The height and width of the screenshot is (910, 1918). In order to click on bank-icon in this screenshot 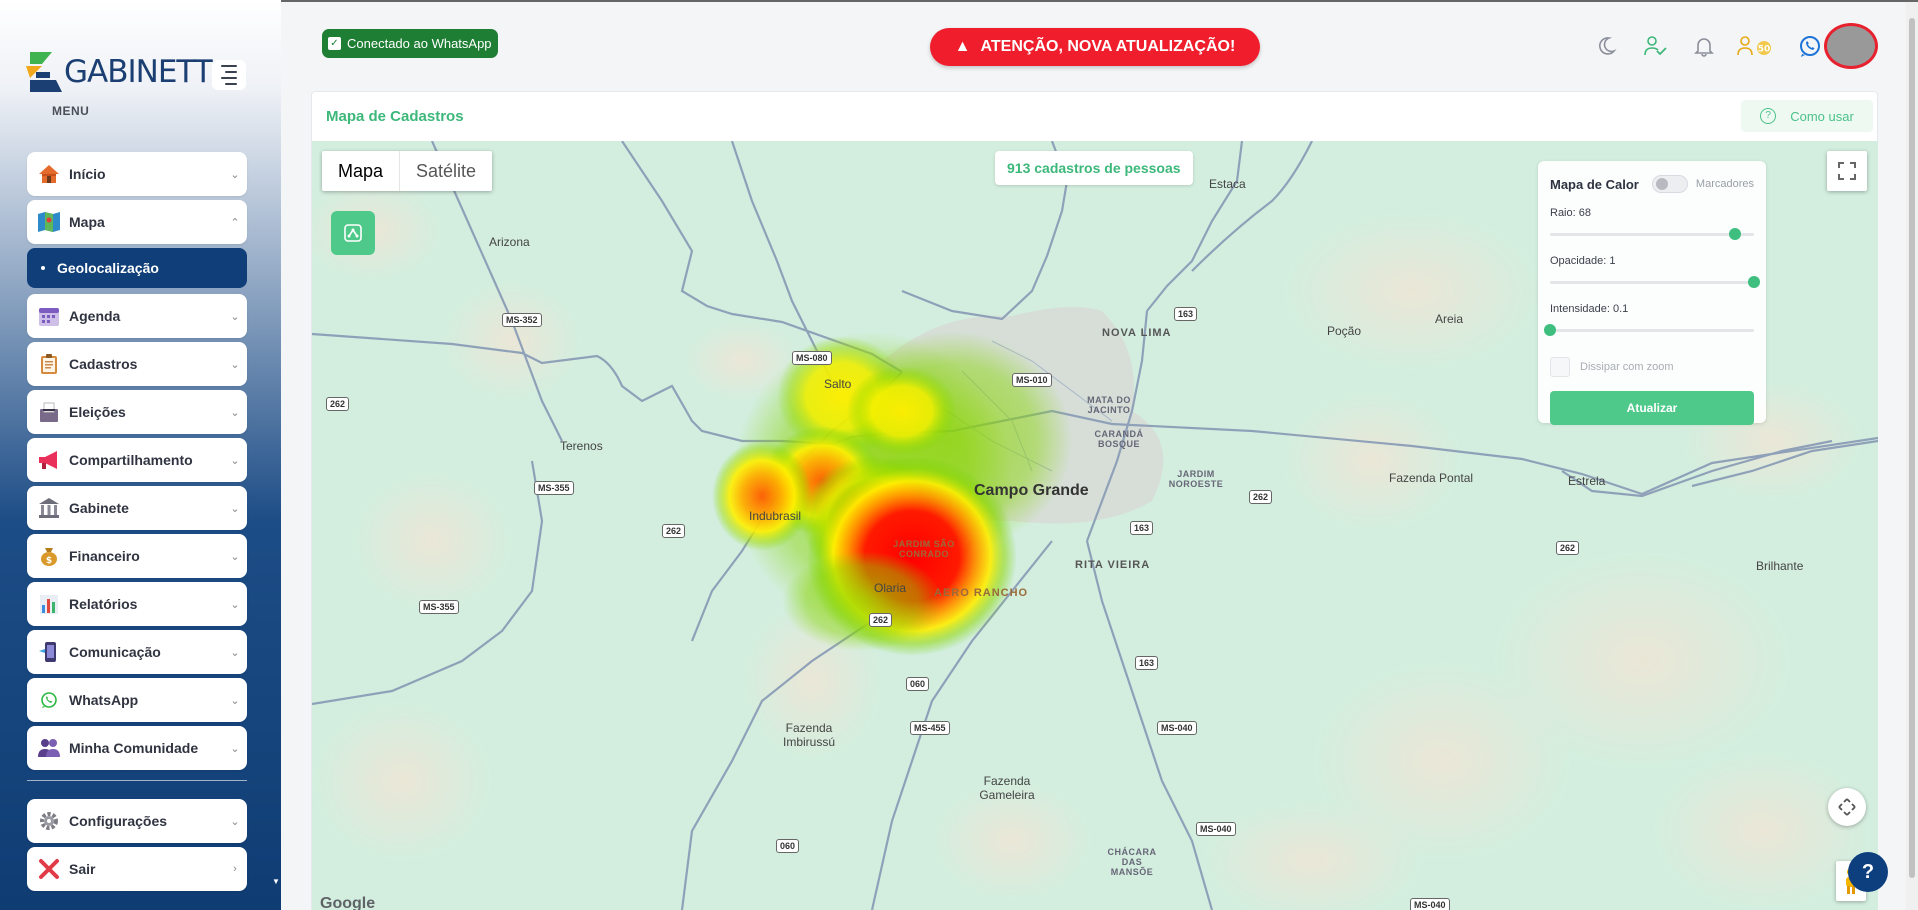, I will do `click(49, 508)`.